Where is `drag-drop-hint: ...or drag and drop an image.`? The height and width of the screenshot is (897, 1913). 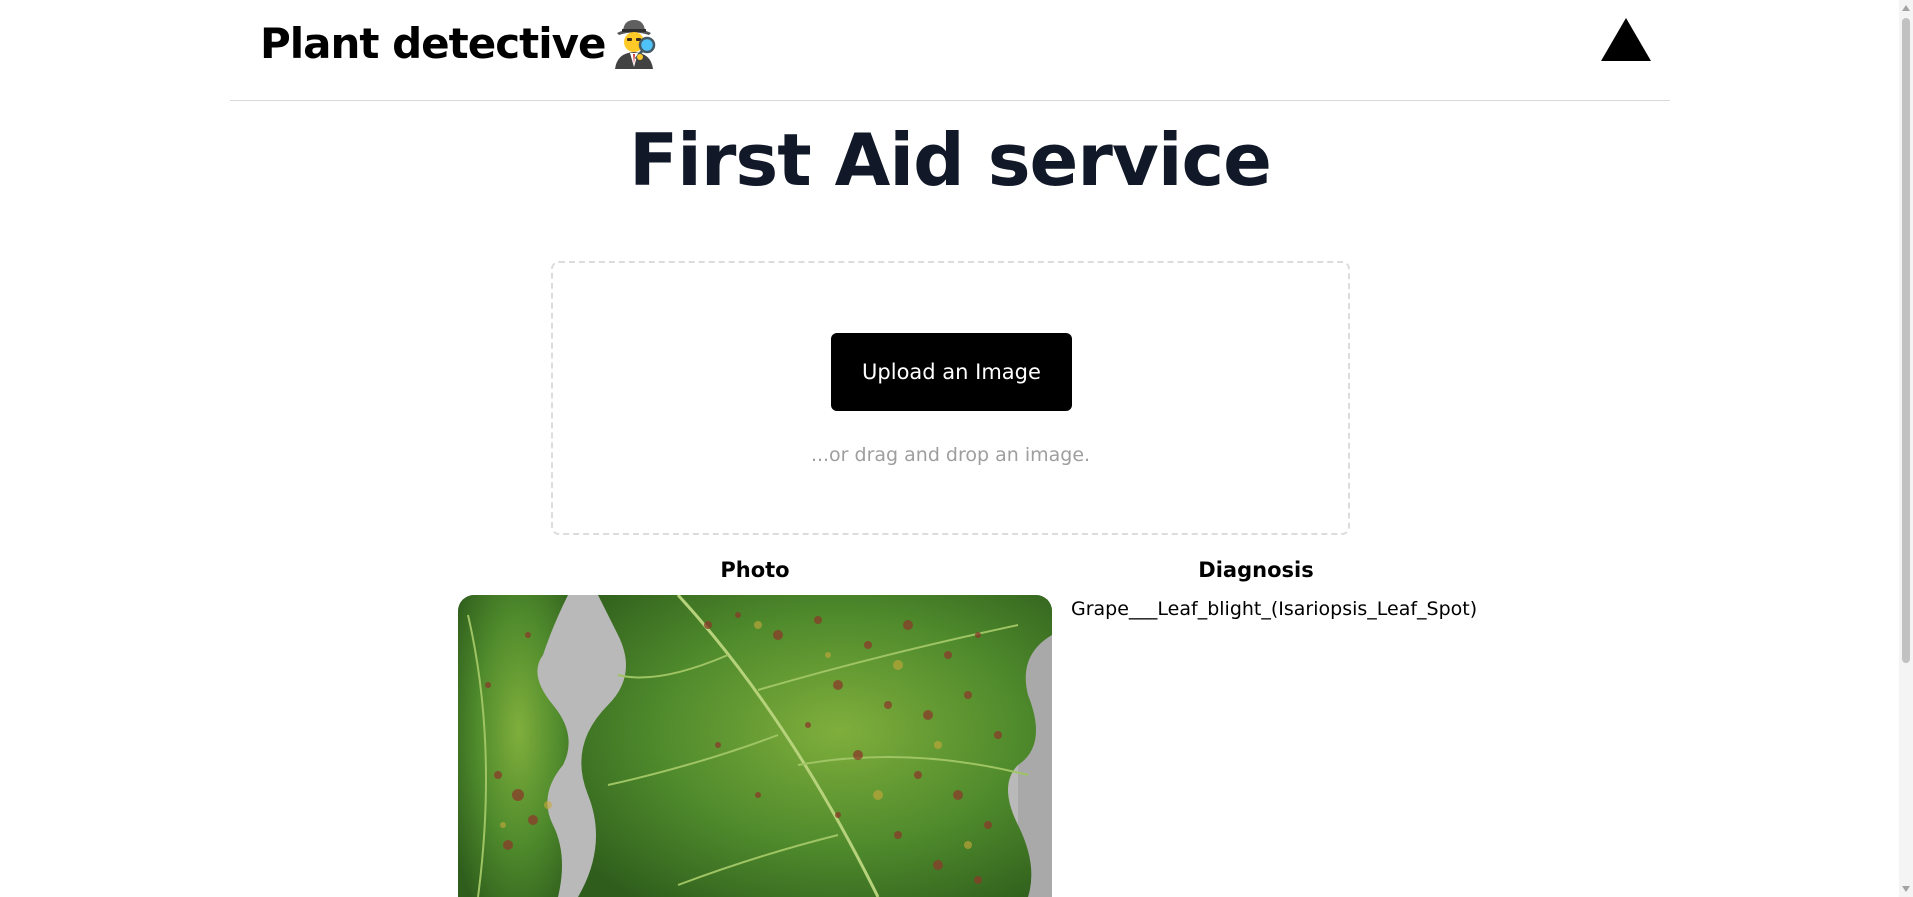
drag-drop-hint: ...or drag and drop an image. is located at coordinates (950, 455).